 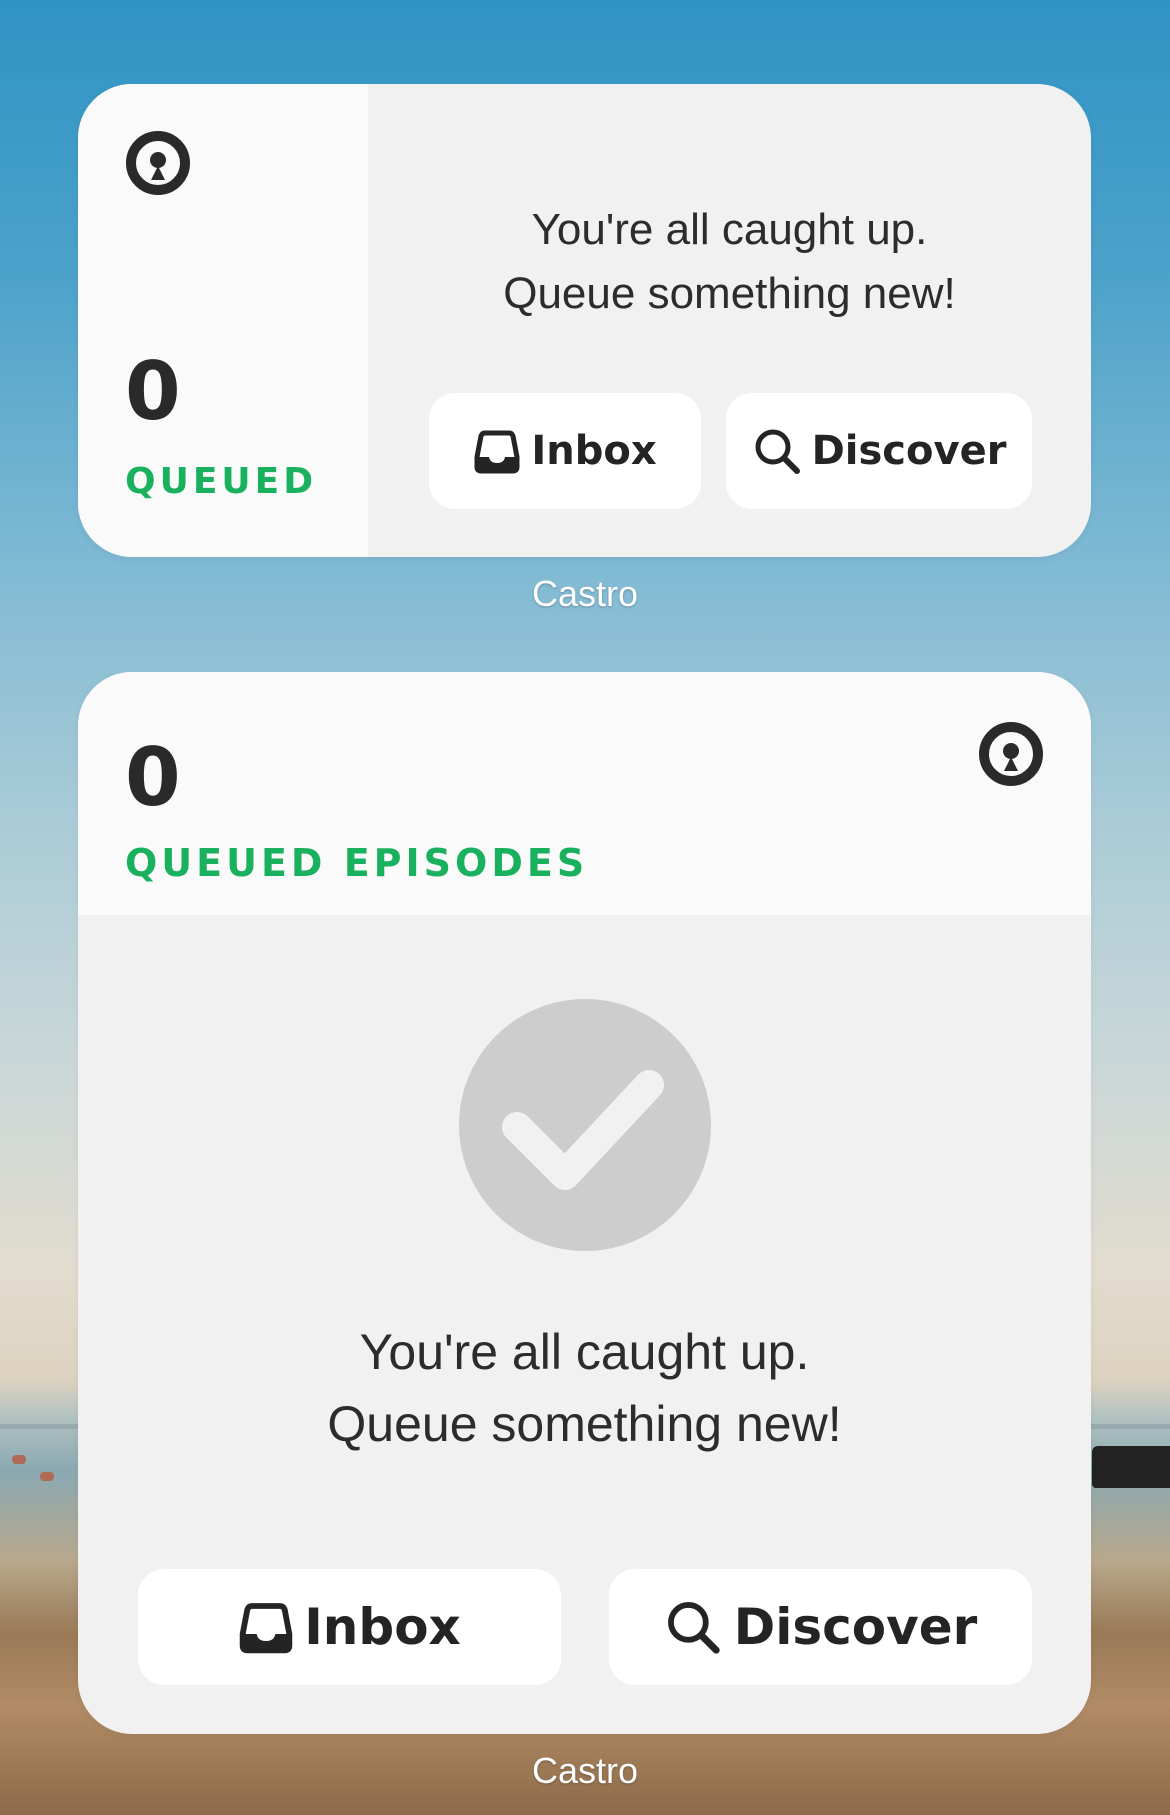 I want to click on queue-count-panel: 0 QUEUED, so click(x=223, y=320).